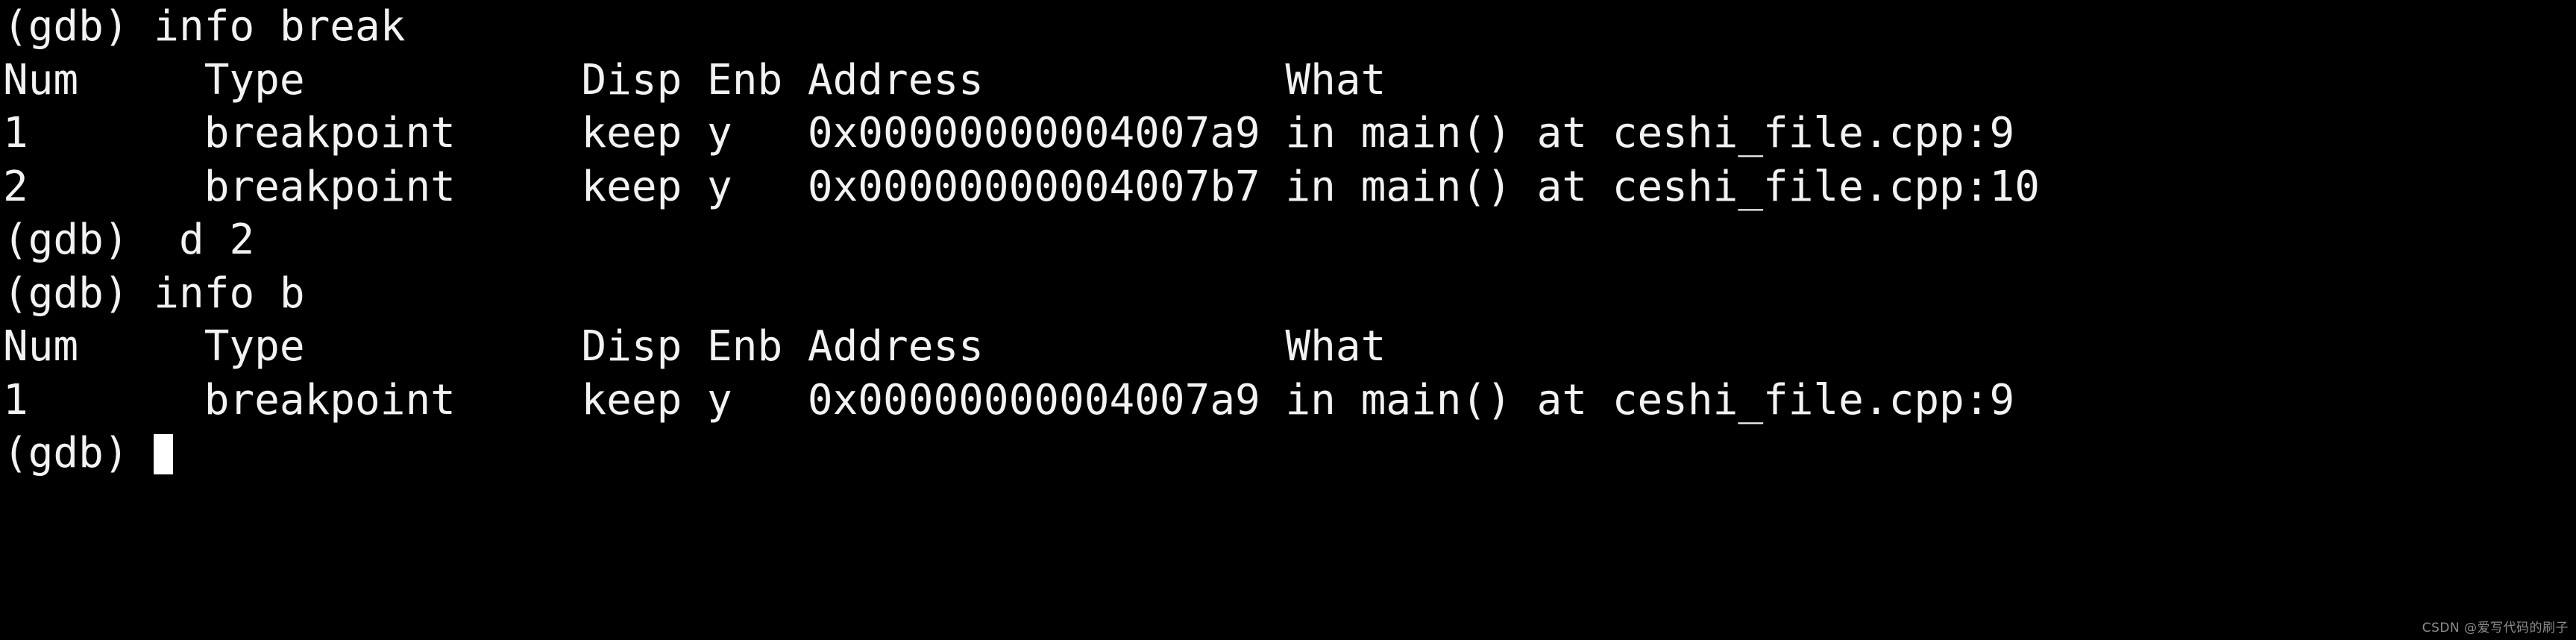 This screenshot has height=640, width=2576. I want to click on terminal-line-active-prompt: (gdb), so click(1289, 453).